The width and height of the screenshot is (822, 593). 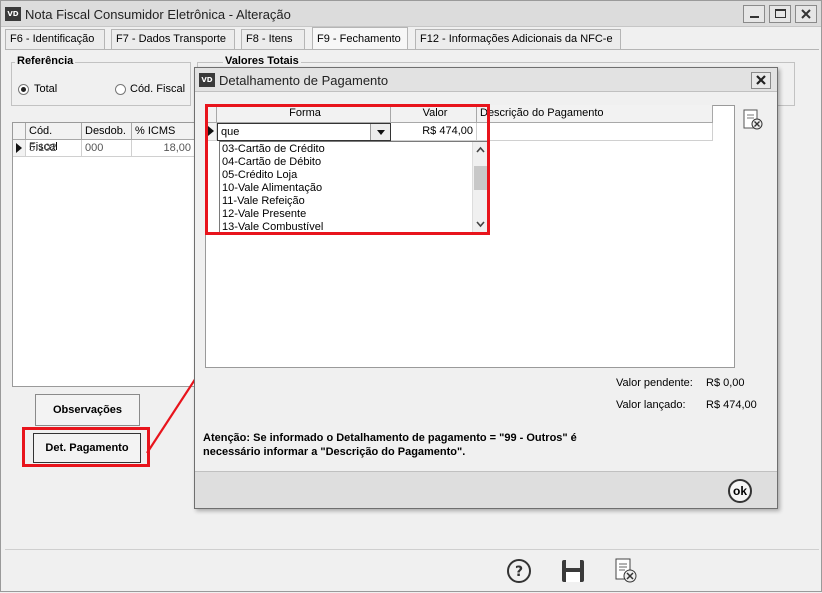 I want to click on delete-row-icon, so click(x=753, y=119).